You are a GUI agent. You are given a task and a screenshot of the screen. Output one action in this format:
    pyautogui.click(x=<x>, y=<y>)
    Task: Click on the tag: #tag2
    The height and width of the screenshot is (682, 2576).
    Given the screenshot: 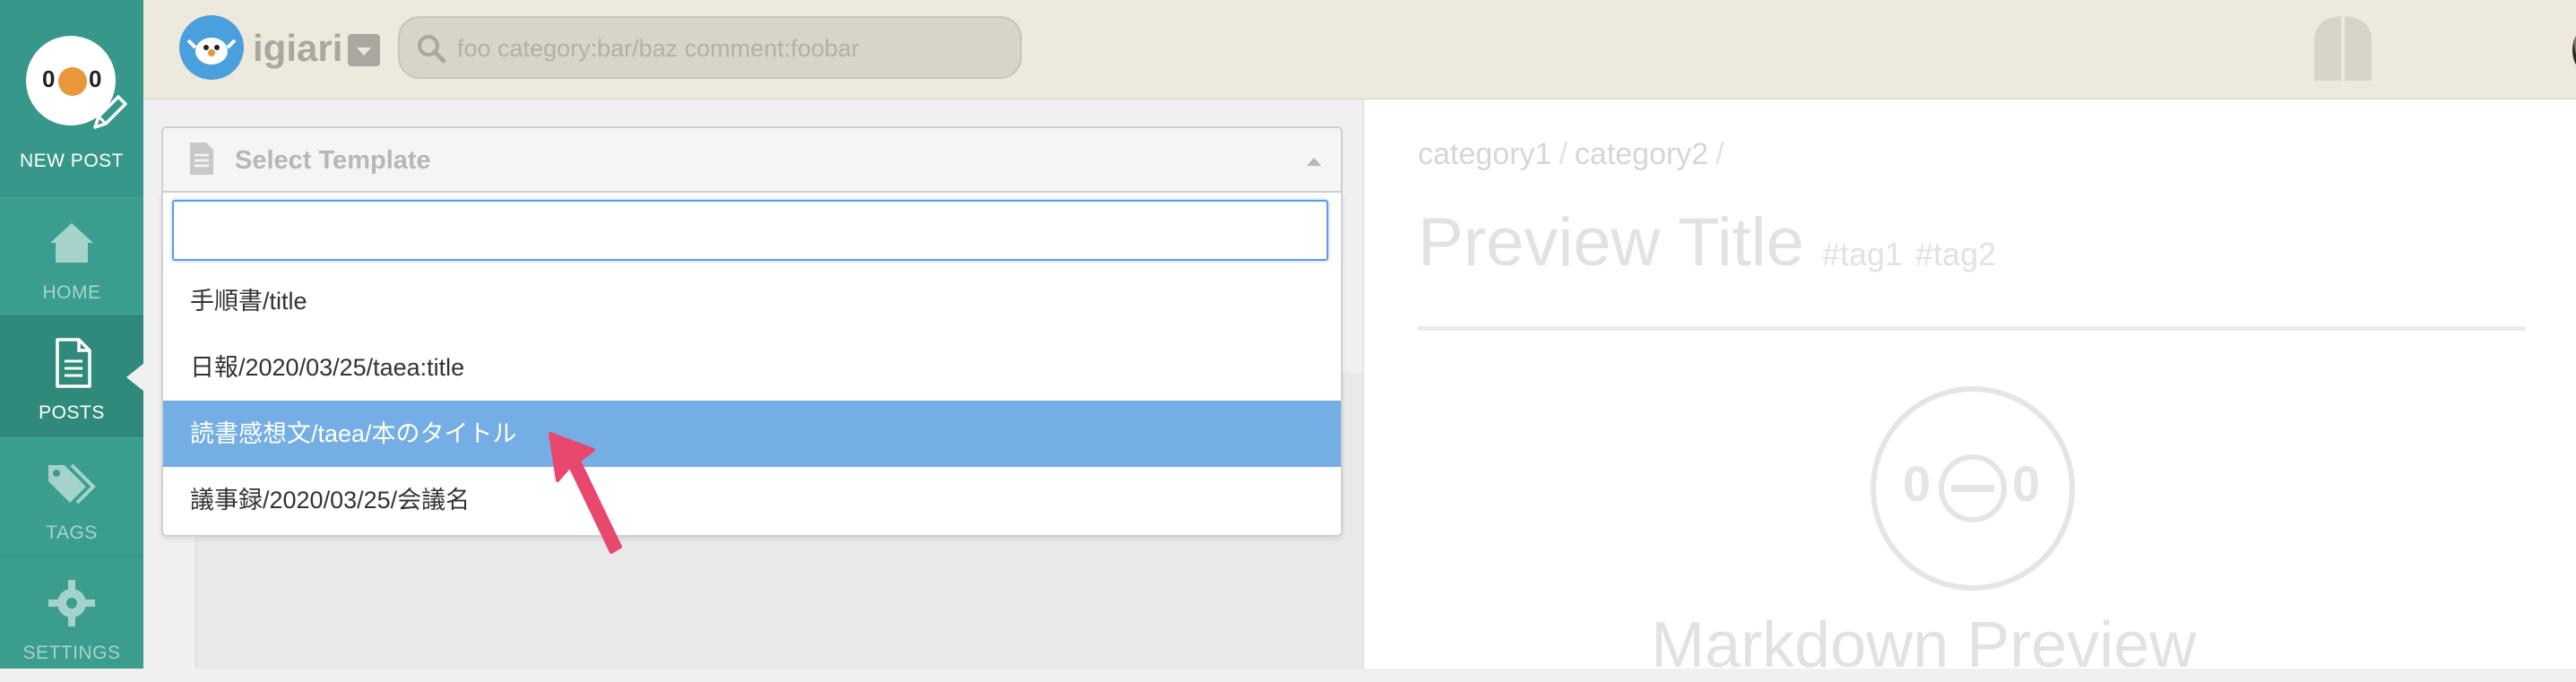 What is the action you would take?
    pyautogui.click(x=1955, y=254)
    